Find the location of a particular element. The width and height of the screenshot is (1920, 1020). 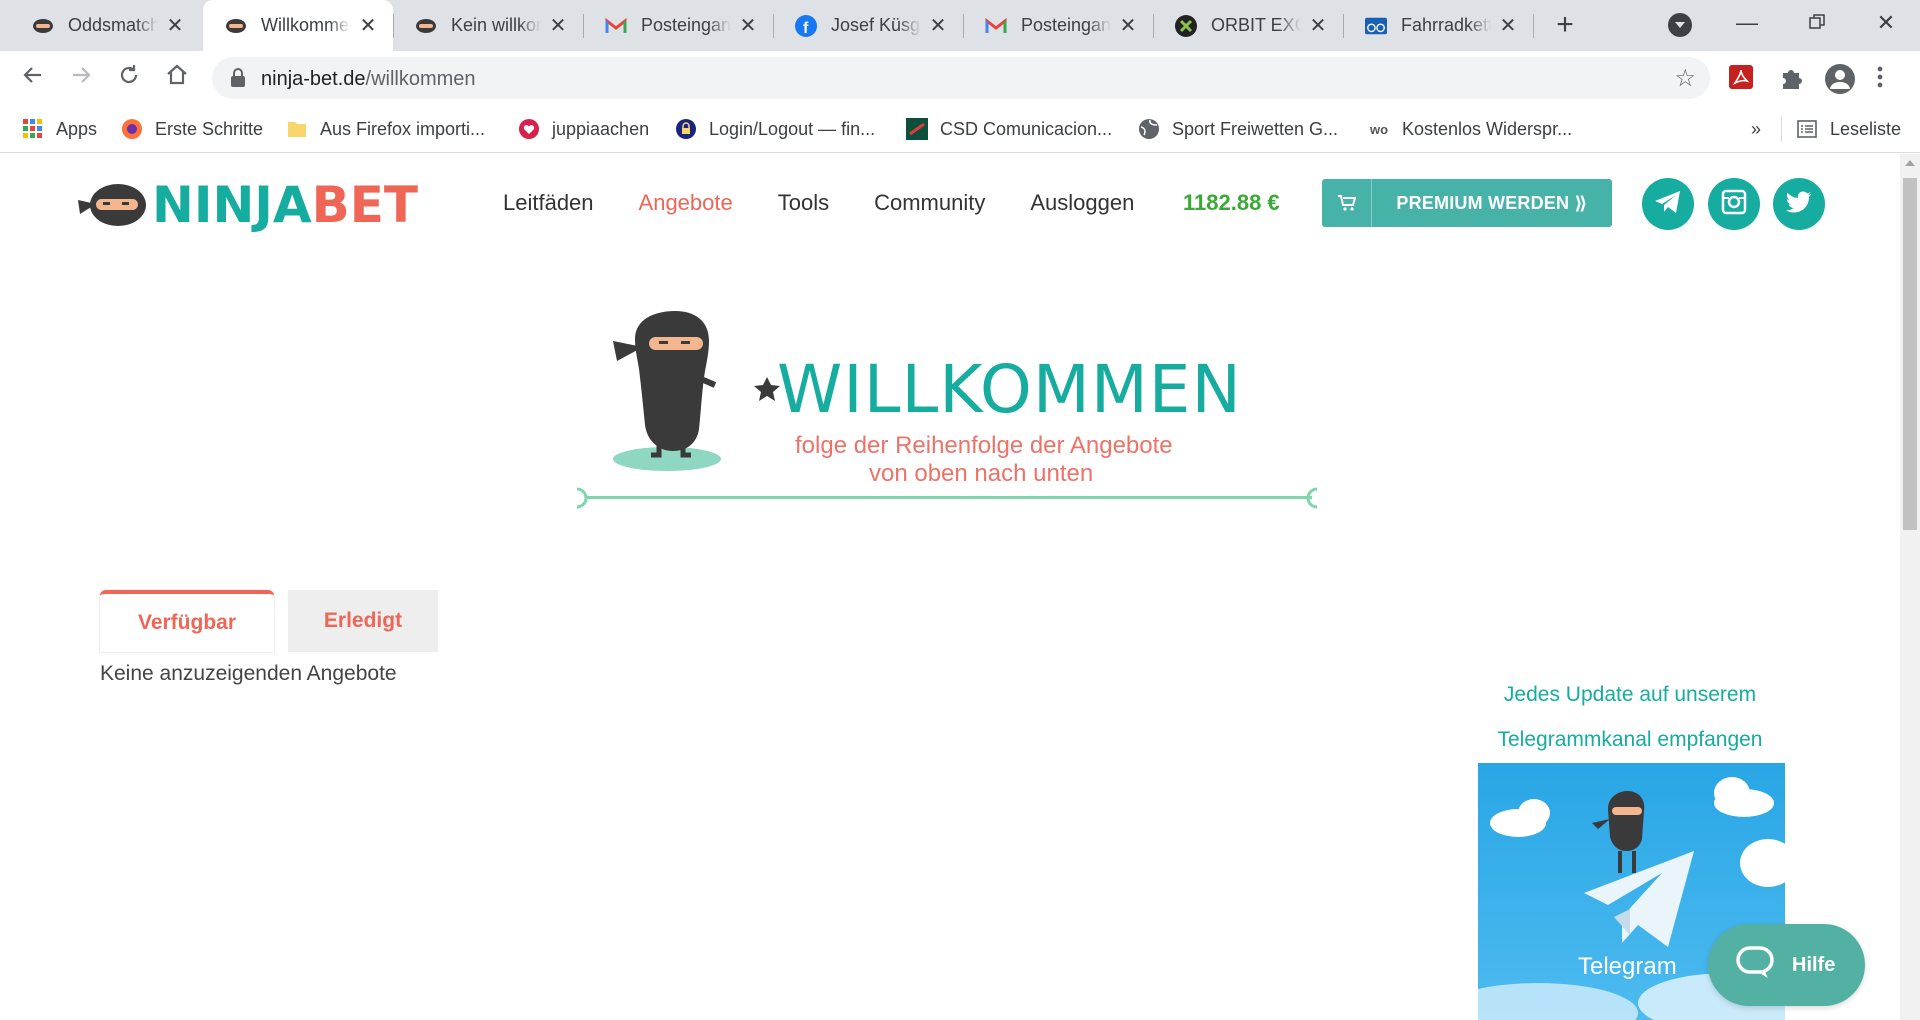

overflow-label: » is located at coordinates (1756, 128).